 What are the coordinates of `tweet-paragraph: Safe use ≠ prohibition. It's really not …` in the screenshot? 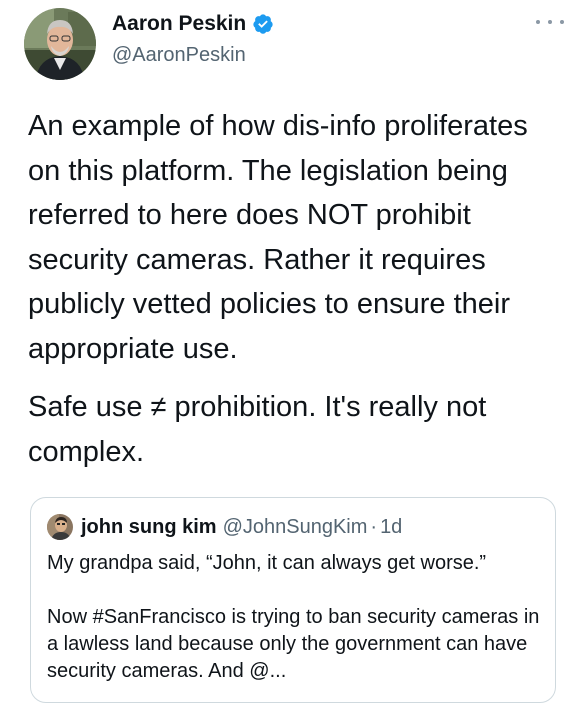 It's located at (257, 429).